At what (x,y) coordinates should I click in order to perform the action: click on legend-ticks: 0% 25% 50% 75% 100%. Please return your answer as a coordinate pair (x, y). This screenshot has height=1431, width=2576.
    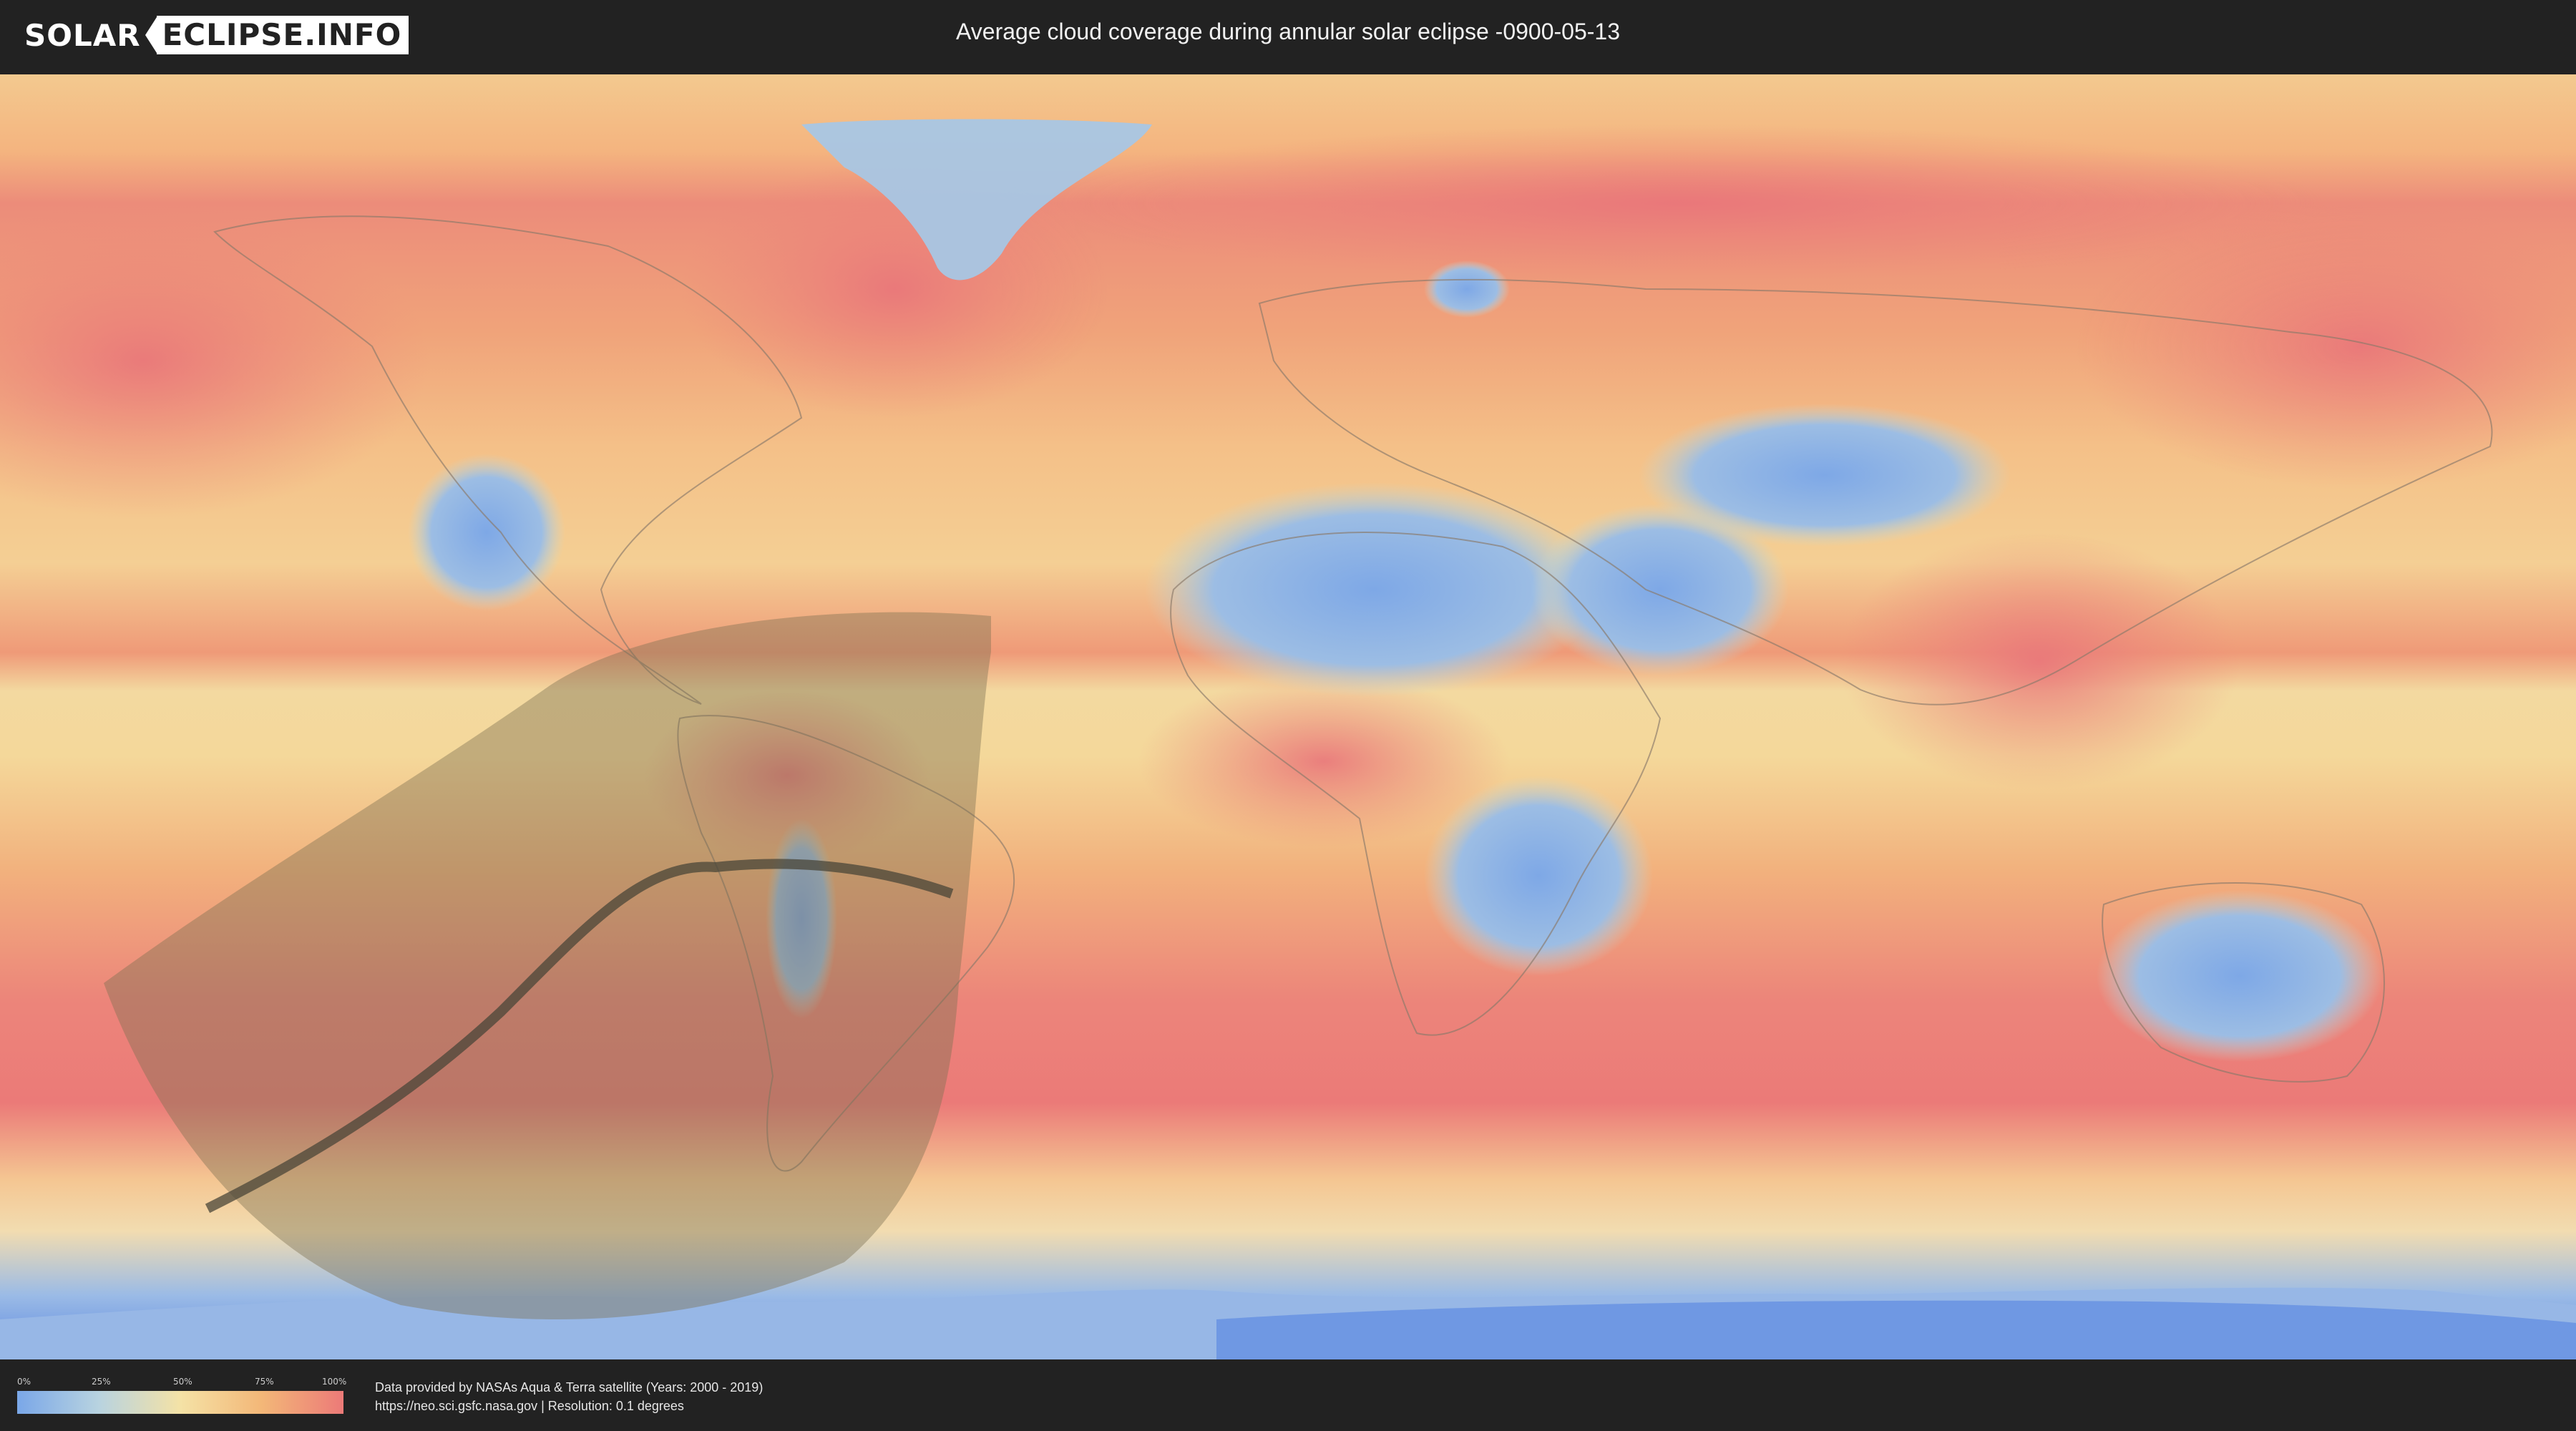
    Looking at the image, I should click on (182, 1383).